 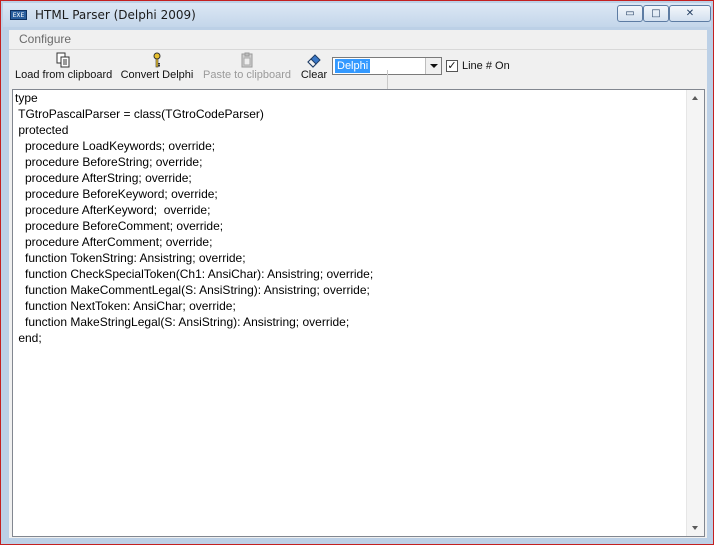 What do you see at coordinates (247, 75) in the screenshot?
I see `paste-to-clipboard-label: Paste to clipboard` at bounding box center [247, 75].